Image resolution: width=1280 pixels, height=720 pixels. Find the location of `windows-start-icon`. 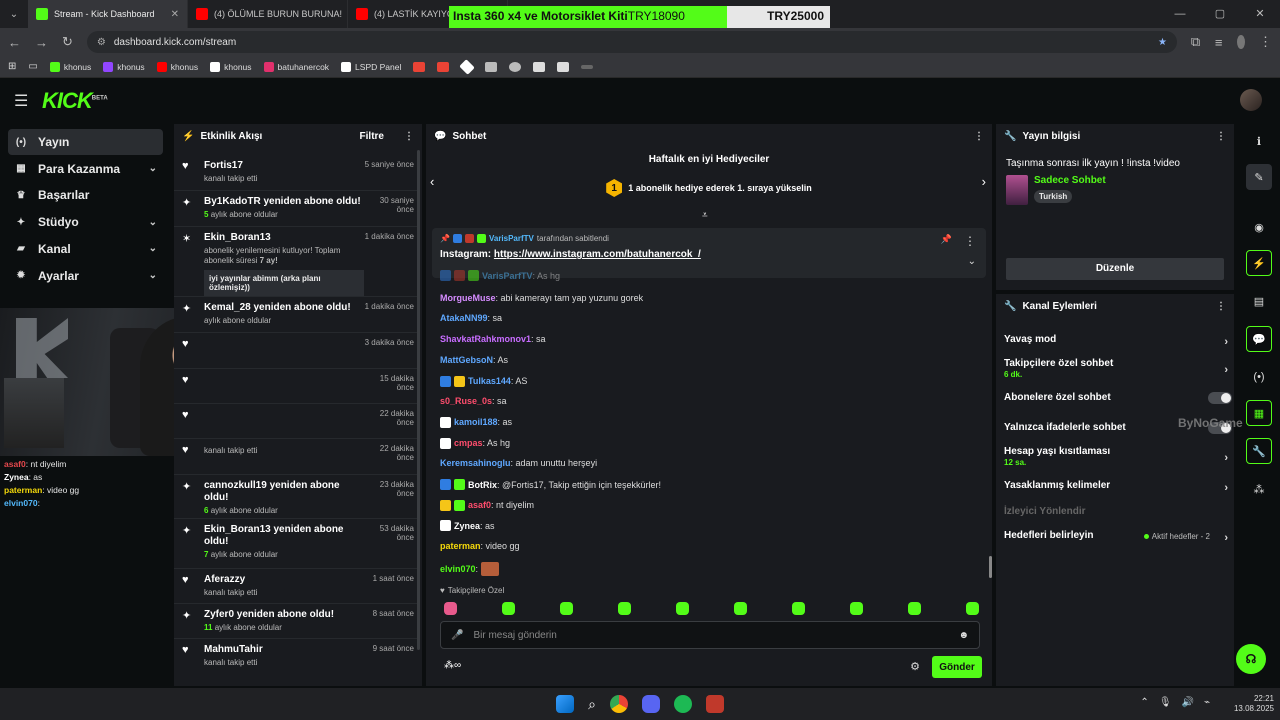

windows-start-icon is located at coordinates (565, 704).